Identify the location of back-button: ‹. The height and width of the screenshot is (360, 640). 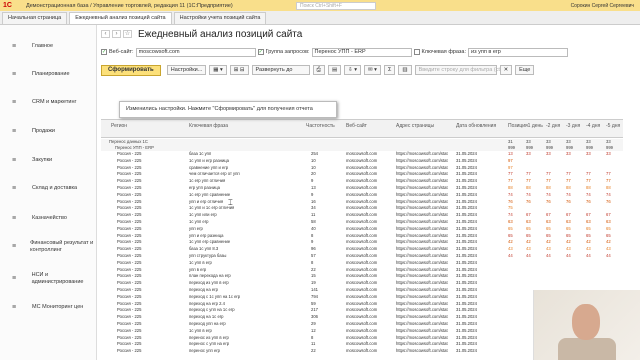
(105, 34).